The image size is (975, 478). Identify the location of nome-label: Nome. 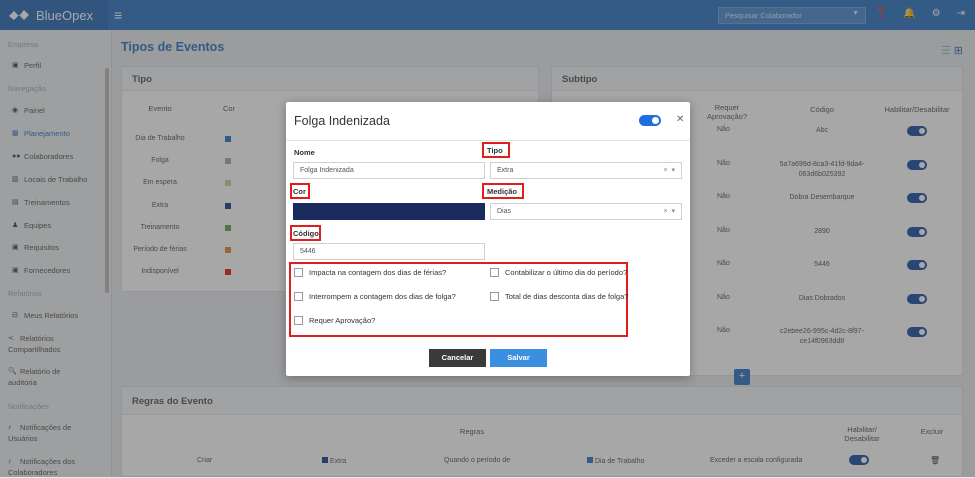
(304, 152).